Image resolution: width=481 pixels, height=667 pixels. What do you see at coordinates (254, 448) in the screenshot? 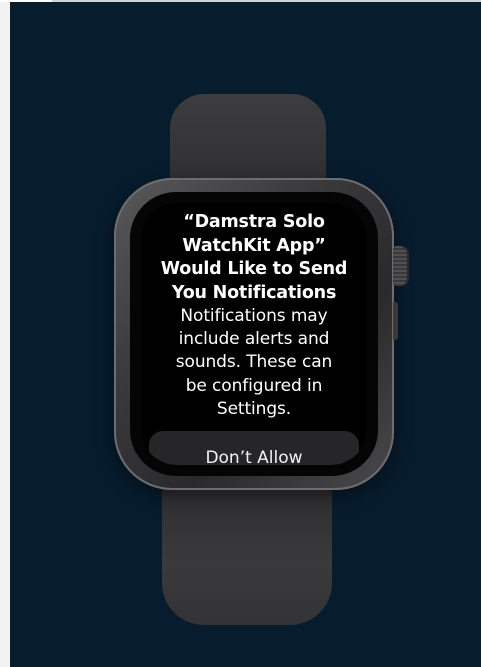
I see `dont-allow-button: Don’t Allow` at bounding box center [254, 448].